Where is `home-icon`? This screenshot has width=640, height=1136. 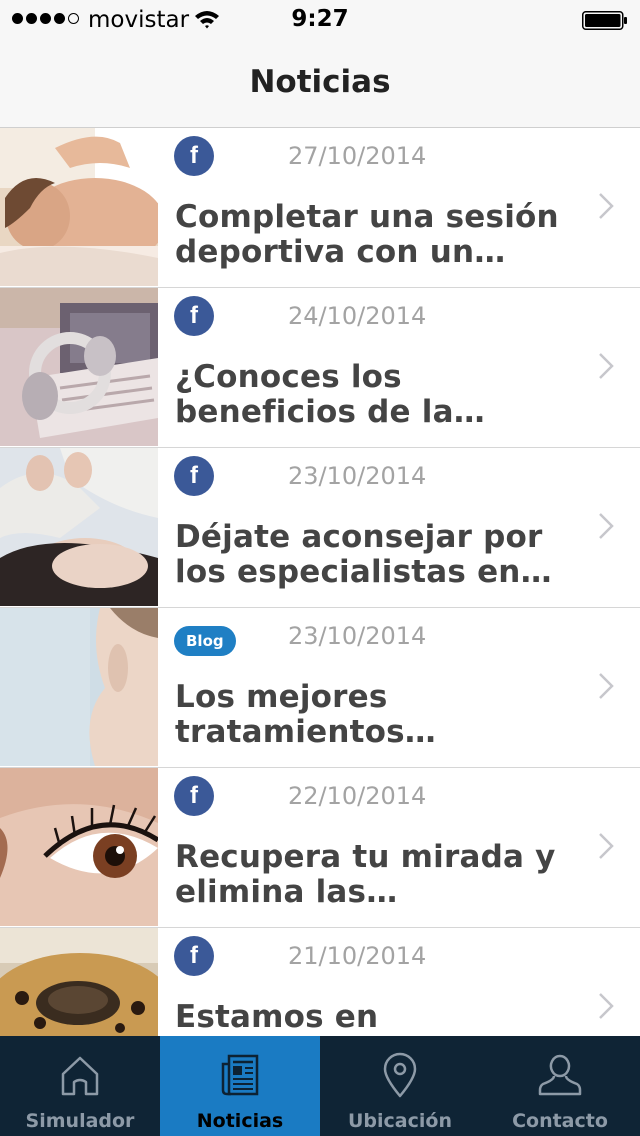 home-icon is located at coordinates (80, 1076).